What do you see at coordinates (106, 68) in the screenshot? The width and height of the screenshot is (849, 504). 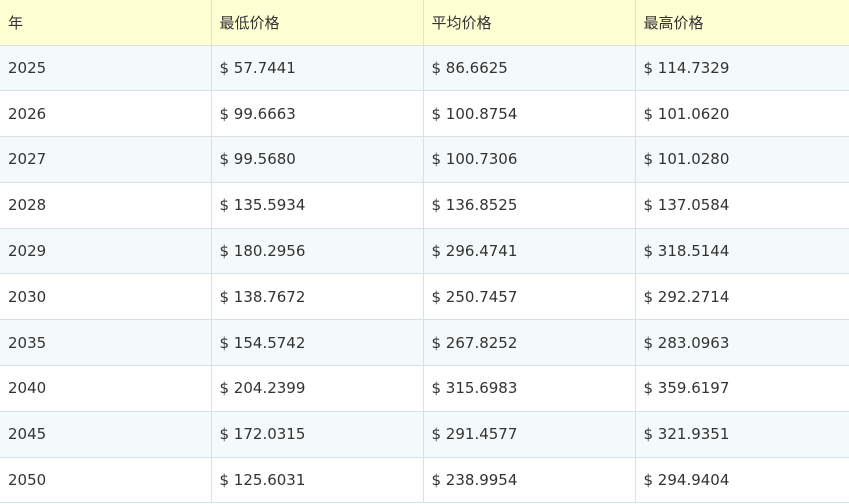 I see `cell-year: 2025` at bounding box center [106, 68].